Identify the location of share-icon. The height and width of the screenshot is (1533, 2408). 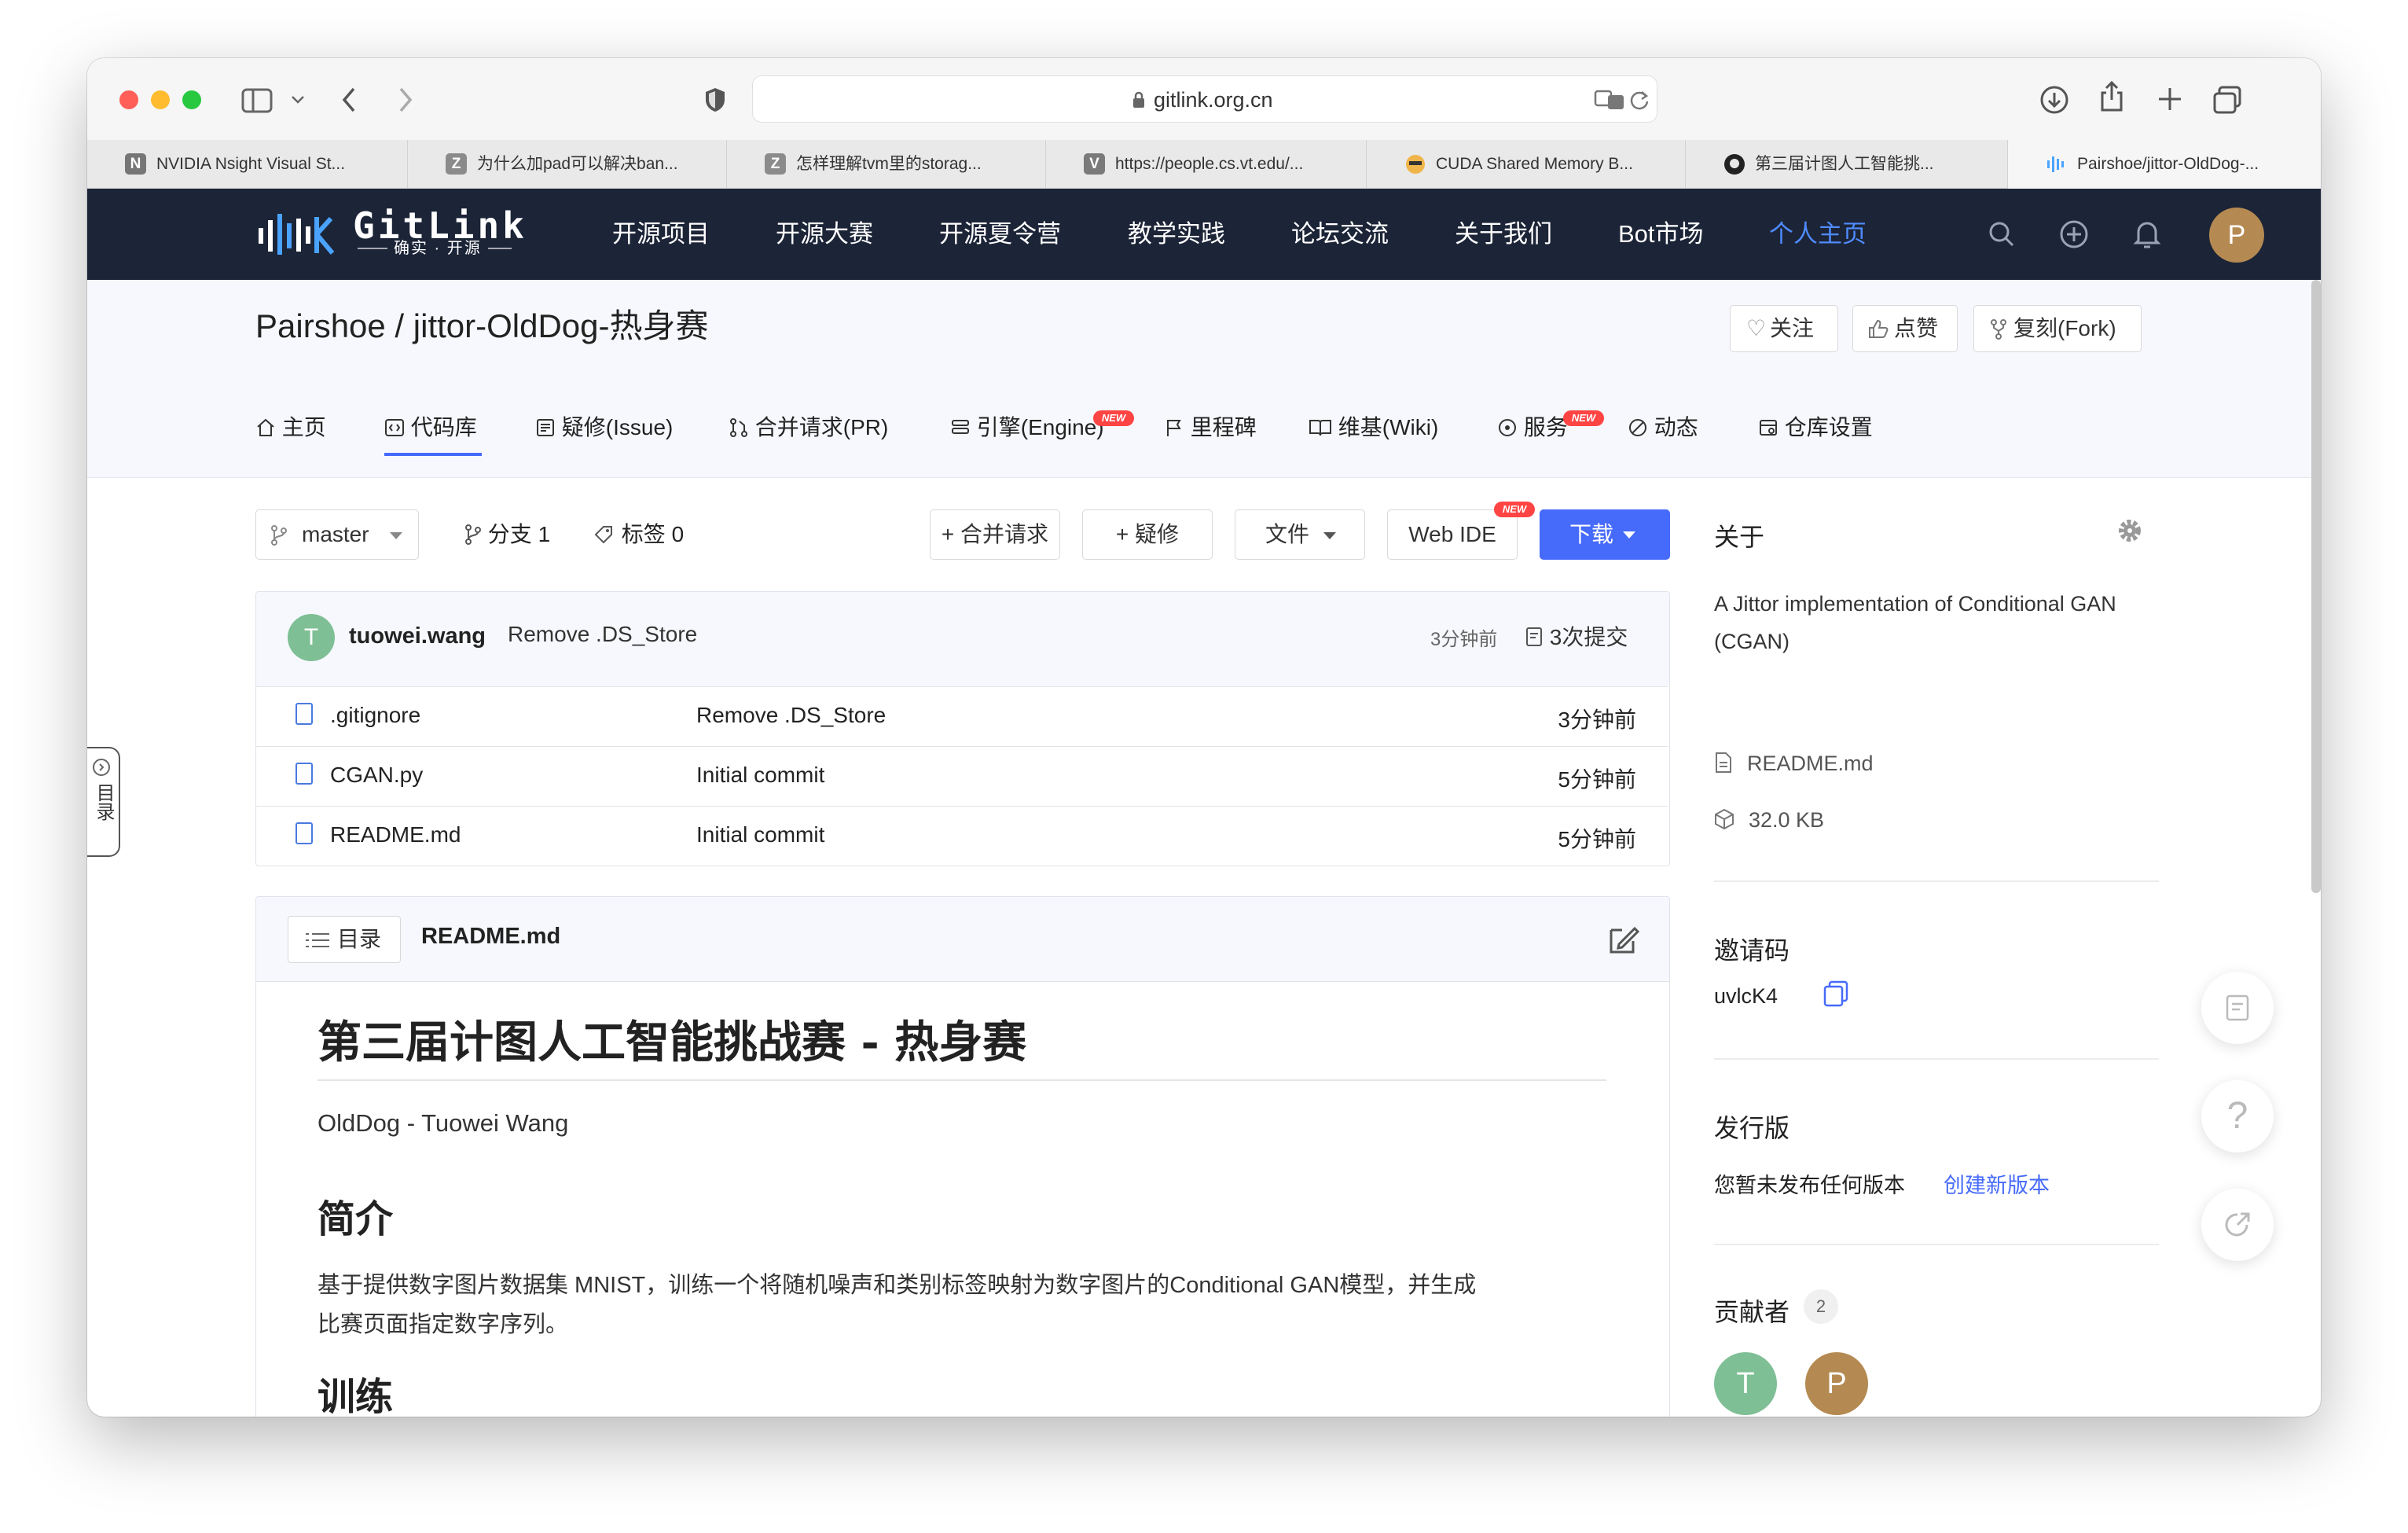
(2111, 97).